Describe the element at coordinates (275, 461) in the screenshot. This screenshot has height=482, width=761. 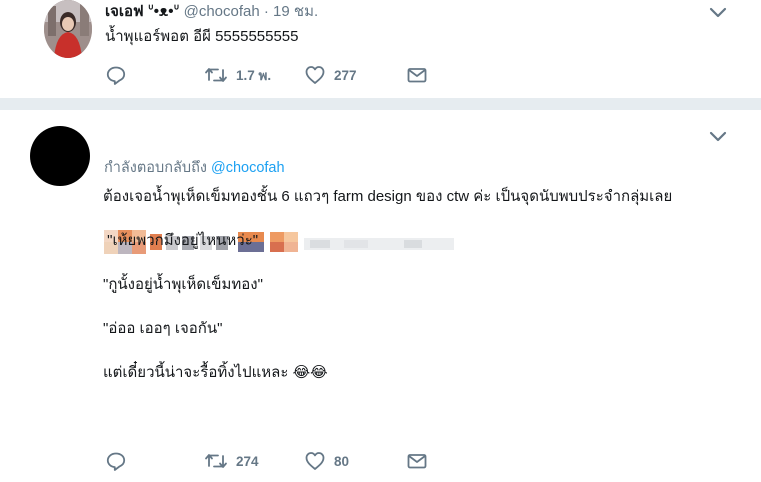
I see `tweet-actions: 274 80` at that location.